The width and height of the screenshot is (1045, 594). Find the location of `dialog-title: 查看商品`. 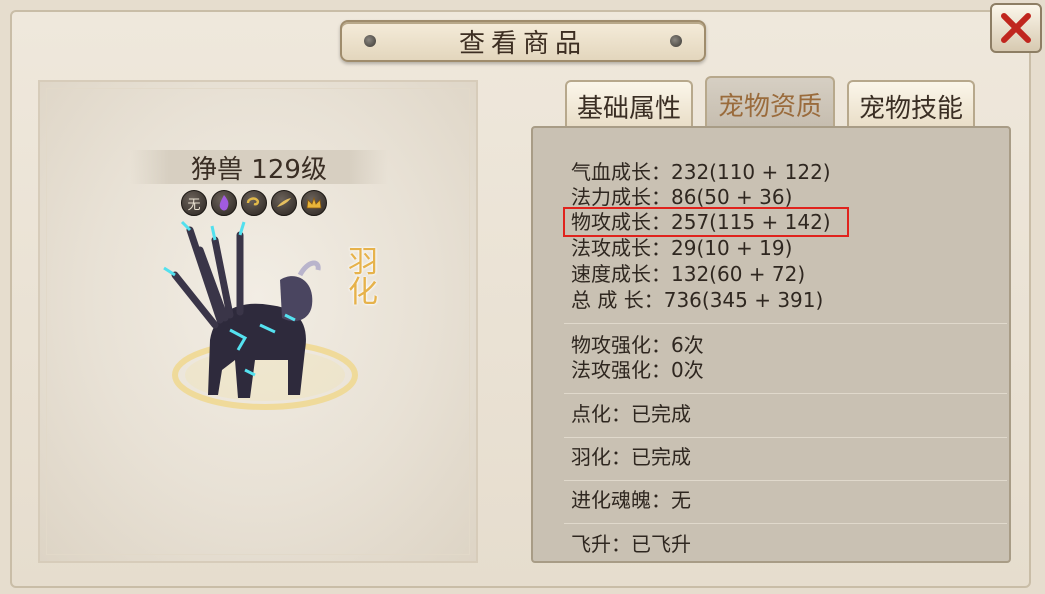

dialog-title: 查看商品 is located at coordinates (522, 43).